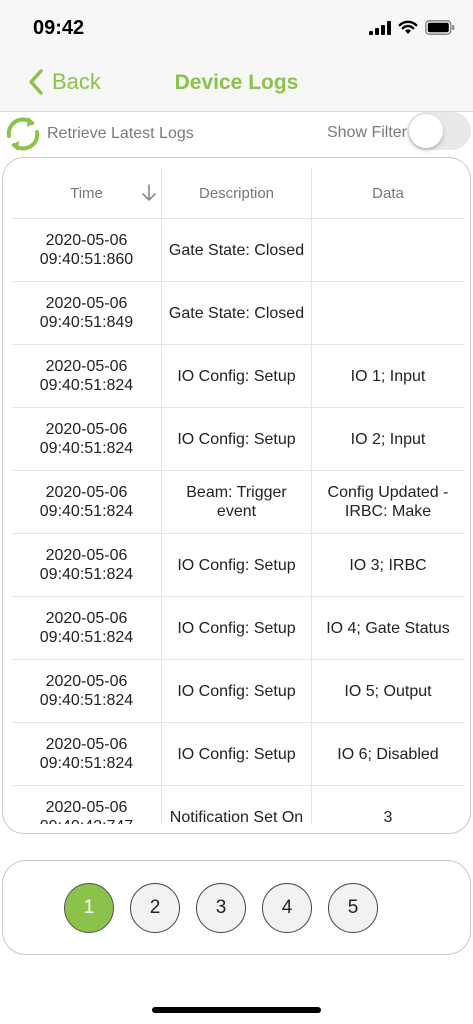 The height and width of the screenshot is (1024, 473). I want to click on cell-time: 2020-05-06 09:40:42:747, so click(87, 805).